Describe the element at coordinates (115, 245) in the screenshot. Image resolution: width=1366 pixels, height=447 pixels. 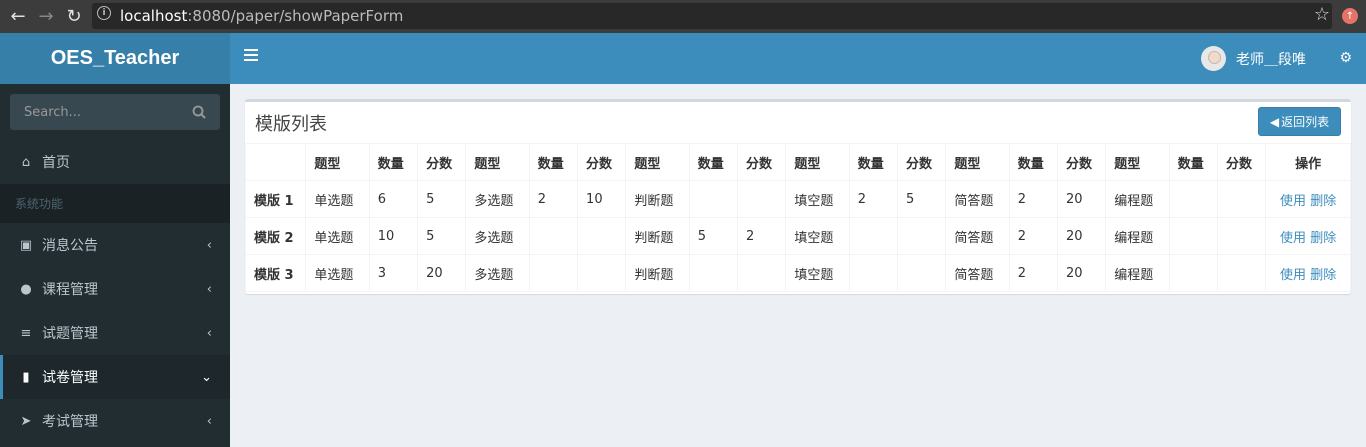
I see `sidebar-item-announcements: ▣ 消息公告 ‹` at that location.